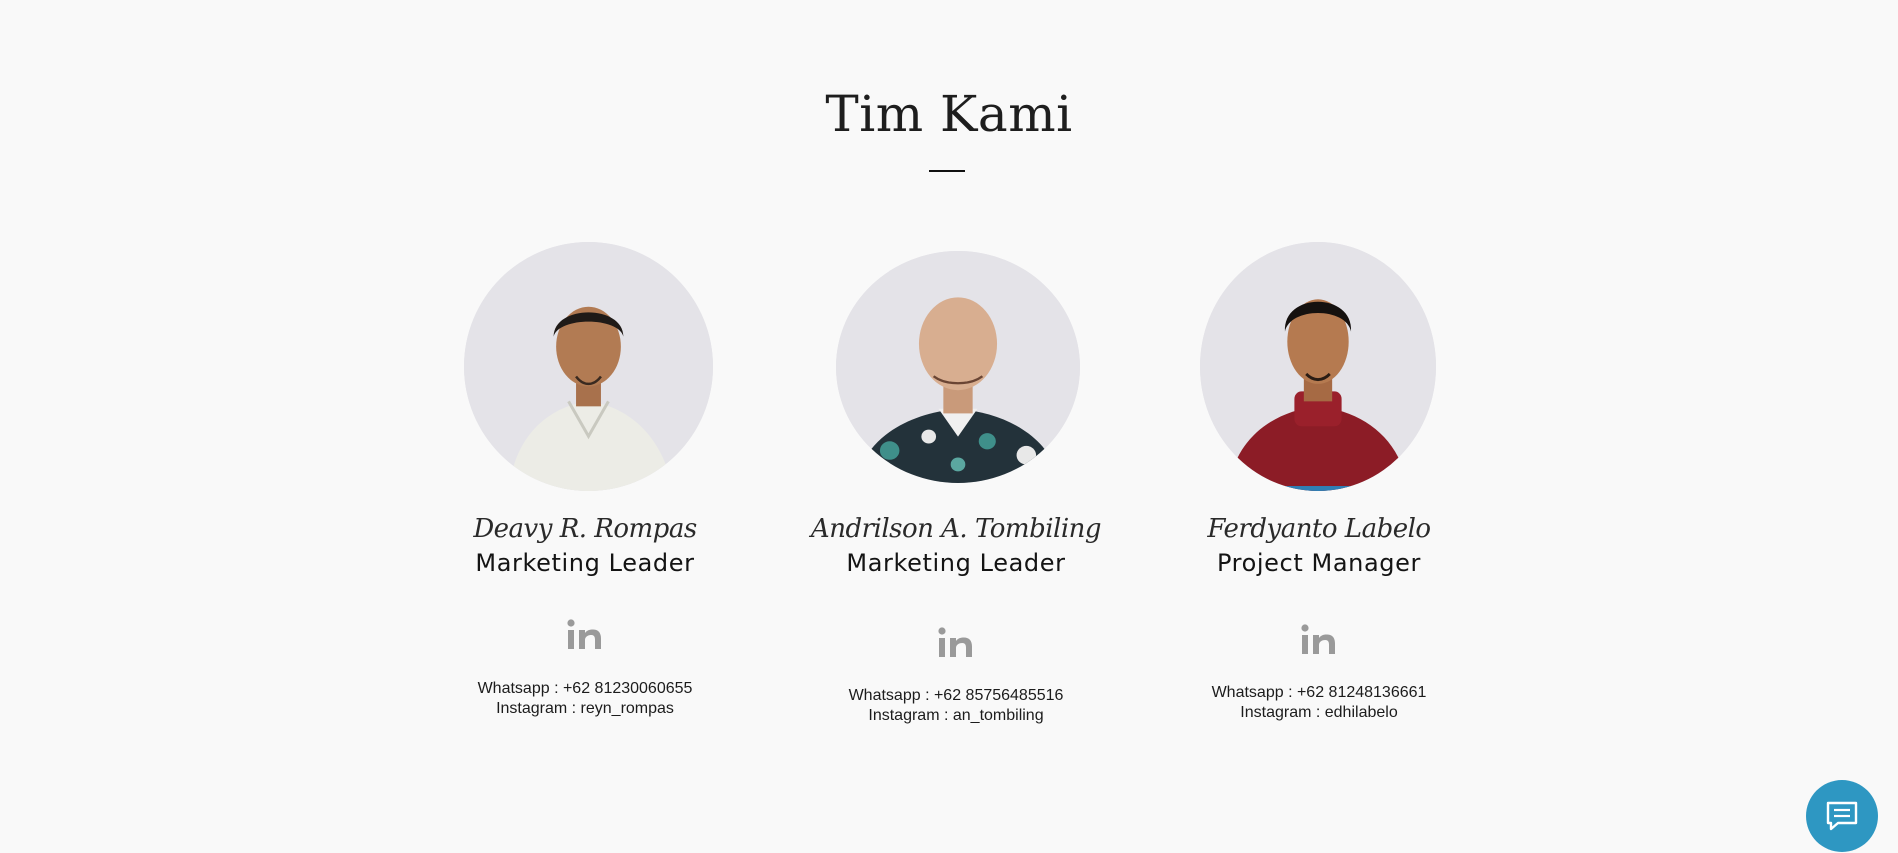  Describe the element at coordinates (956, 715) in the screenshot. I see `instagram-text: Instagram : an_tombiling` at that location.